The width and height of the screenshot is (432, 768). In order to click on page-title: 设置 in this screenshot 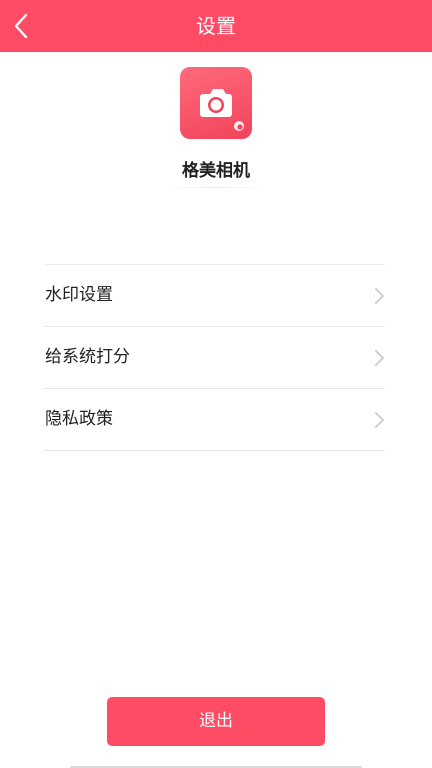, I will do `click(216, 26)`.